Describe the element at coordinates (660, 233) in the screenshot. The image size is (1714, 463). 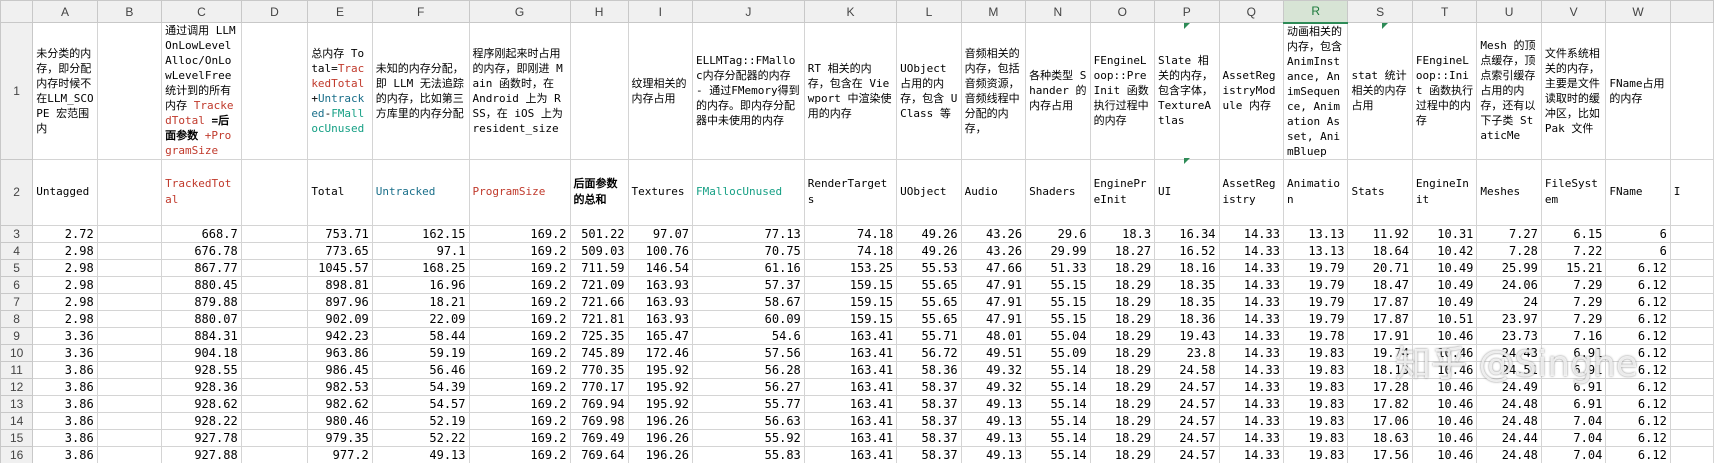
I see `data-cell: 97.07` at that location.